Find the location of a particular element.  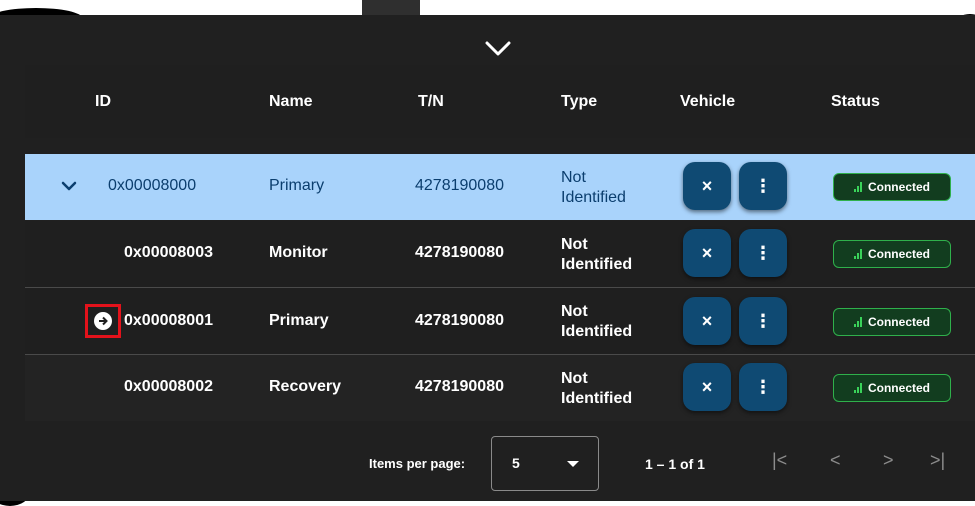

column-header-tn: T/N is located at coordinates (431, 102).